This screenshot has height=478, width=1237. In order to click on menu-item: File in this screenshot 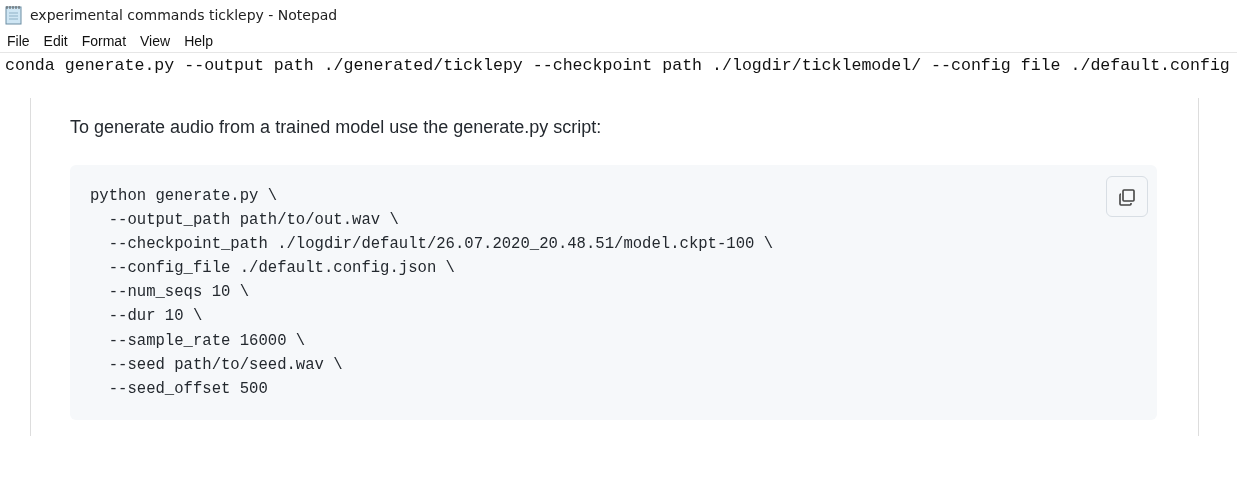, I will do `click(18, 41)`.